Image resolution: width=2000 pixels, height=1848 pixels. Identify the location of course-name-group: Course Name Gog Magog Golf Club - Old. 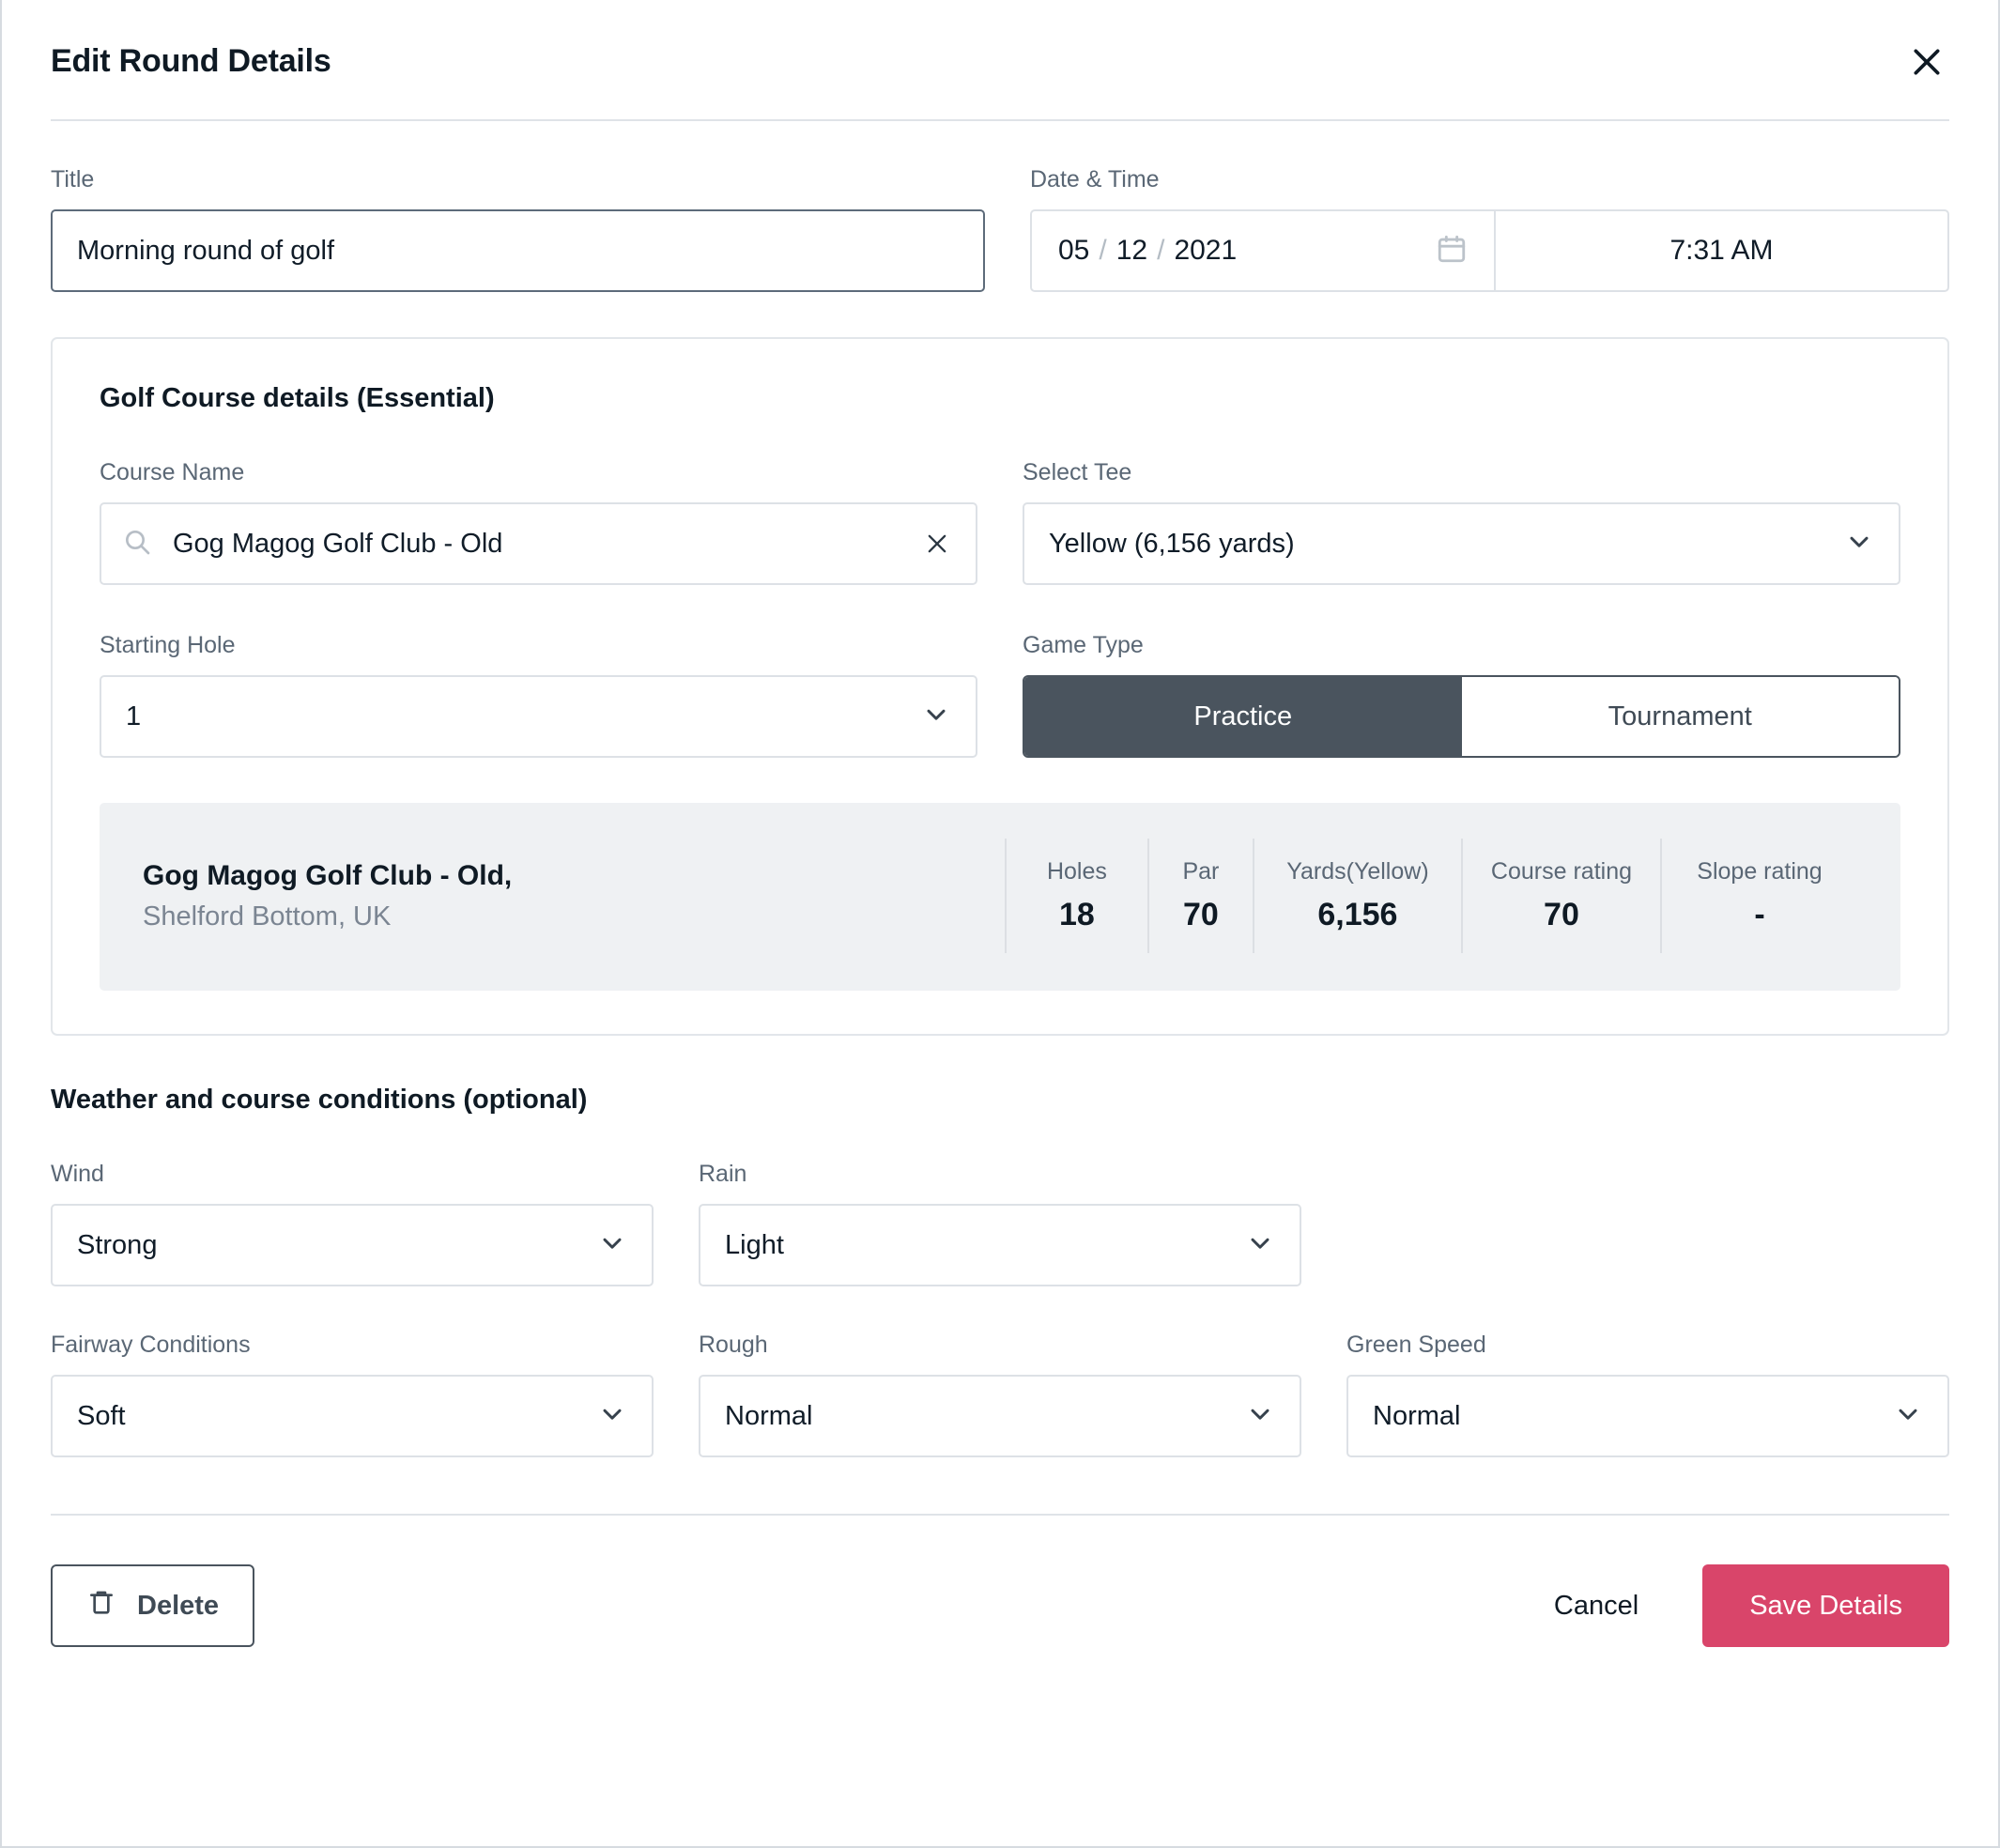
(538, 522).